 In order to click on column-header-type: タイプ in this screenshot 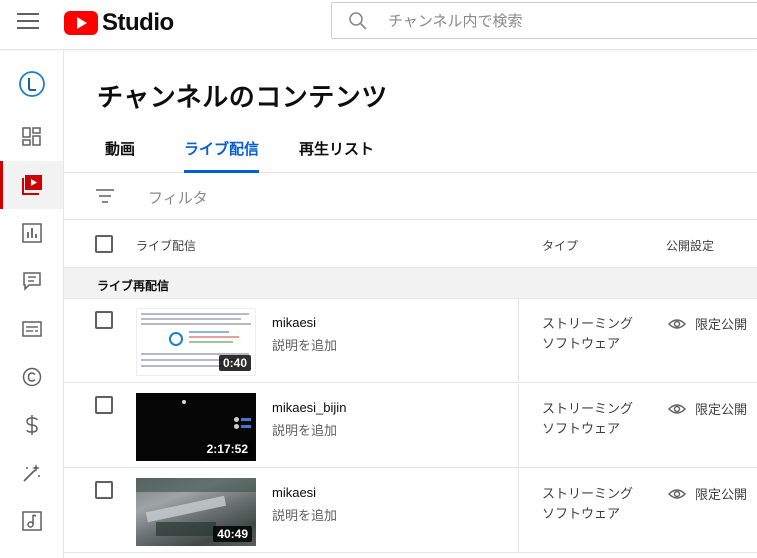, I will do `click(560, 245)`.